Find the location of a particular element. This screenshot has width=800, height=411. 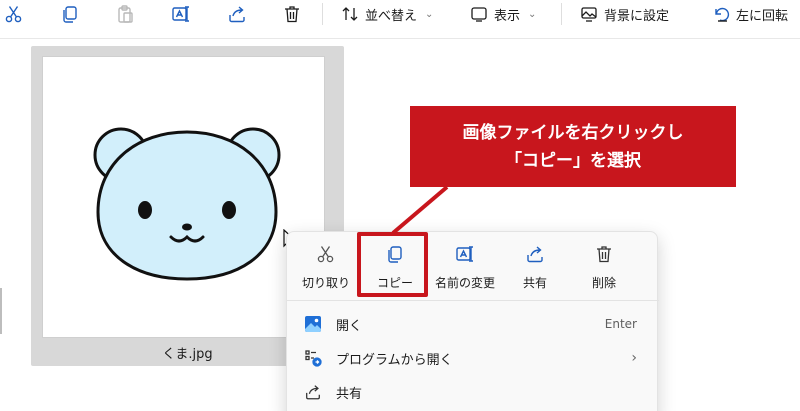

callout-pointer-line is located at coordinates (420, 210).